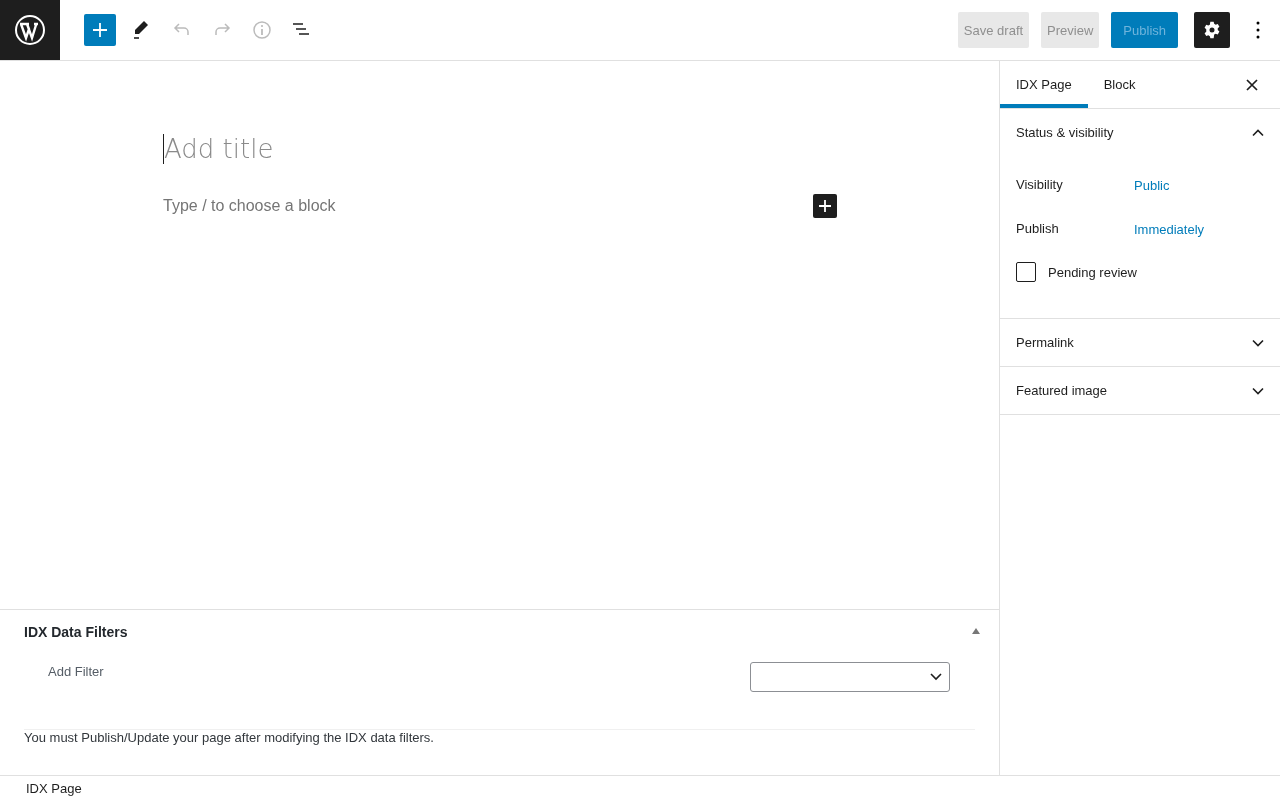 Image resolution: width=1280 pixels, height=800 pixels. I want to click on filter-select, so click(850, 677).